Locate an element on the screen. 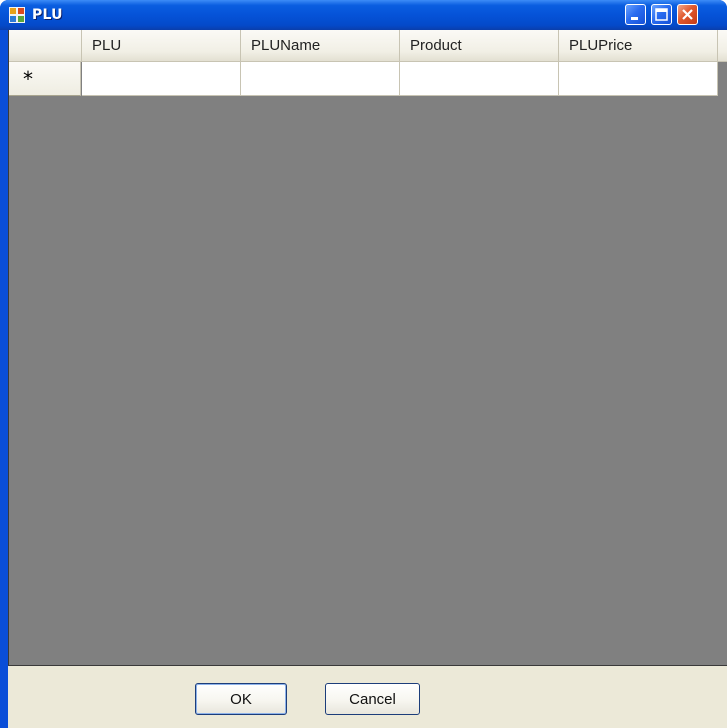 Image resolution: width=727 pixels, height=728 pixels. column-header-plu: PLU is located at coordinates (161, 46).